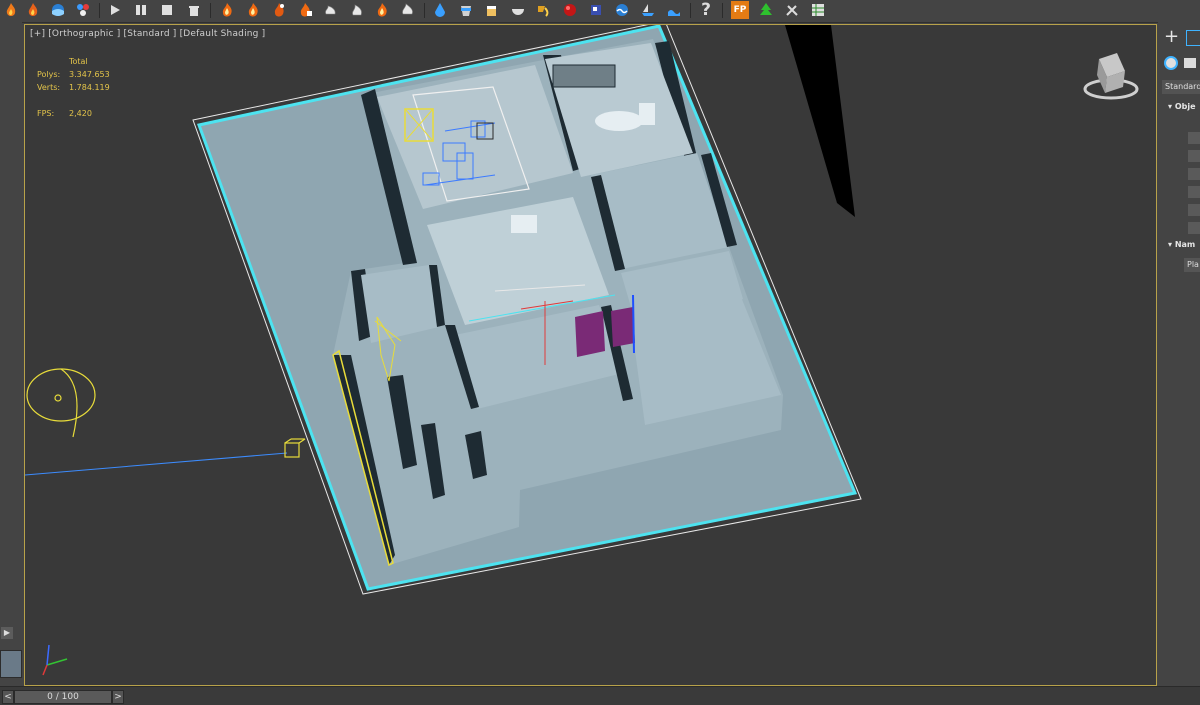 Image resolution: width=1200 pixels, height=705 pixels. What do you see at coordinates (11, 664) in the screenshot?
I see `mini-listener-button` at bounding box center [11, 664].